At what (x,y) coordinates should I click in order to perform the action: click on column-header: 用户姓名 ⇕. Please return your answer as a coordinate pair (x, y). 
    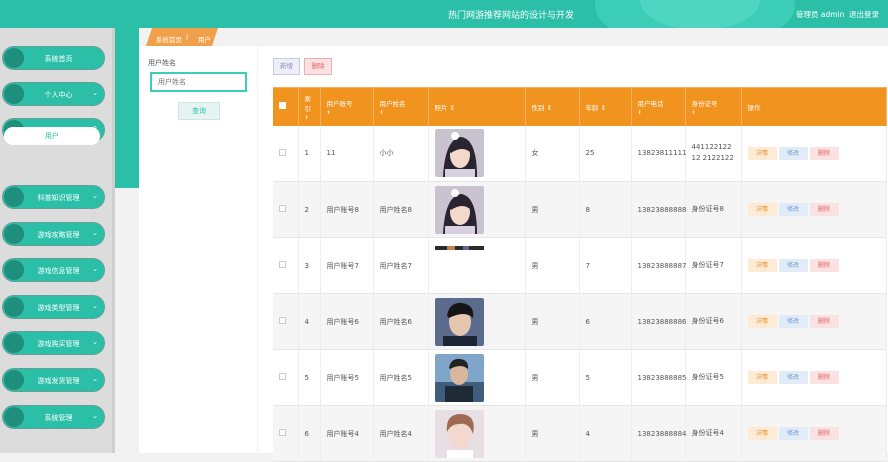
    Looking at the image, I should click on (401, 106).